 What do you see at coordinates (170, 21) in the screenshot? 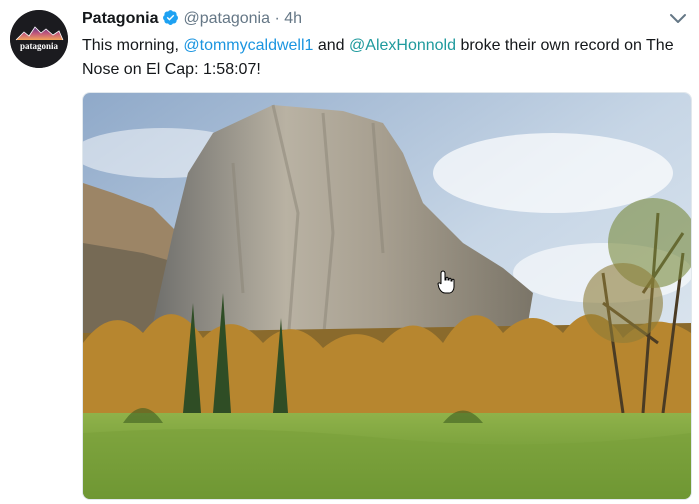
I see `verified-badge-icon` at bounding box center [170, 21].